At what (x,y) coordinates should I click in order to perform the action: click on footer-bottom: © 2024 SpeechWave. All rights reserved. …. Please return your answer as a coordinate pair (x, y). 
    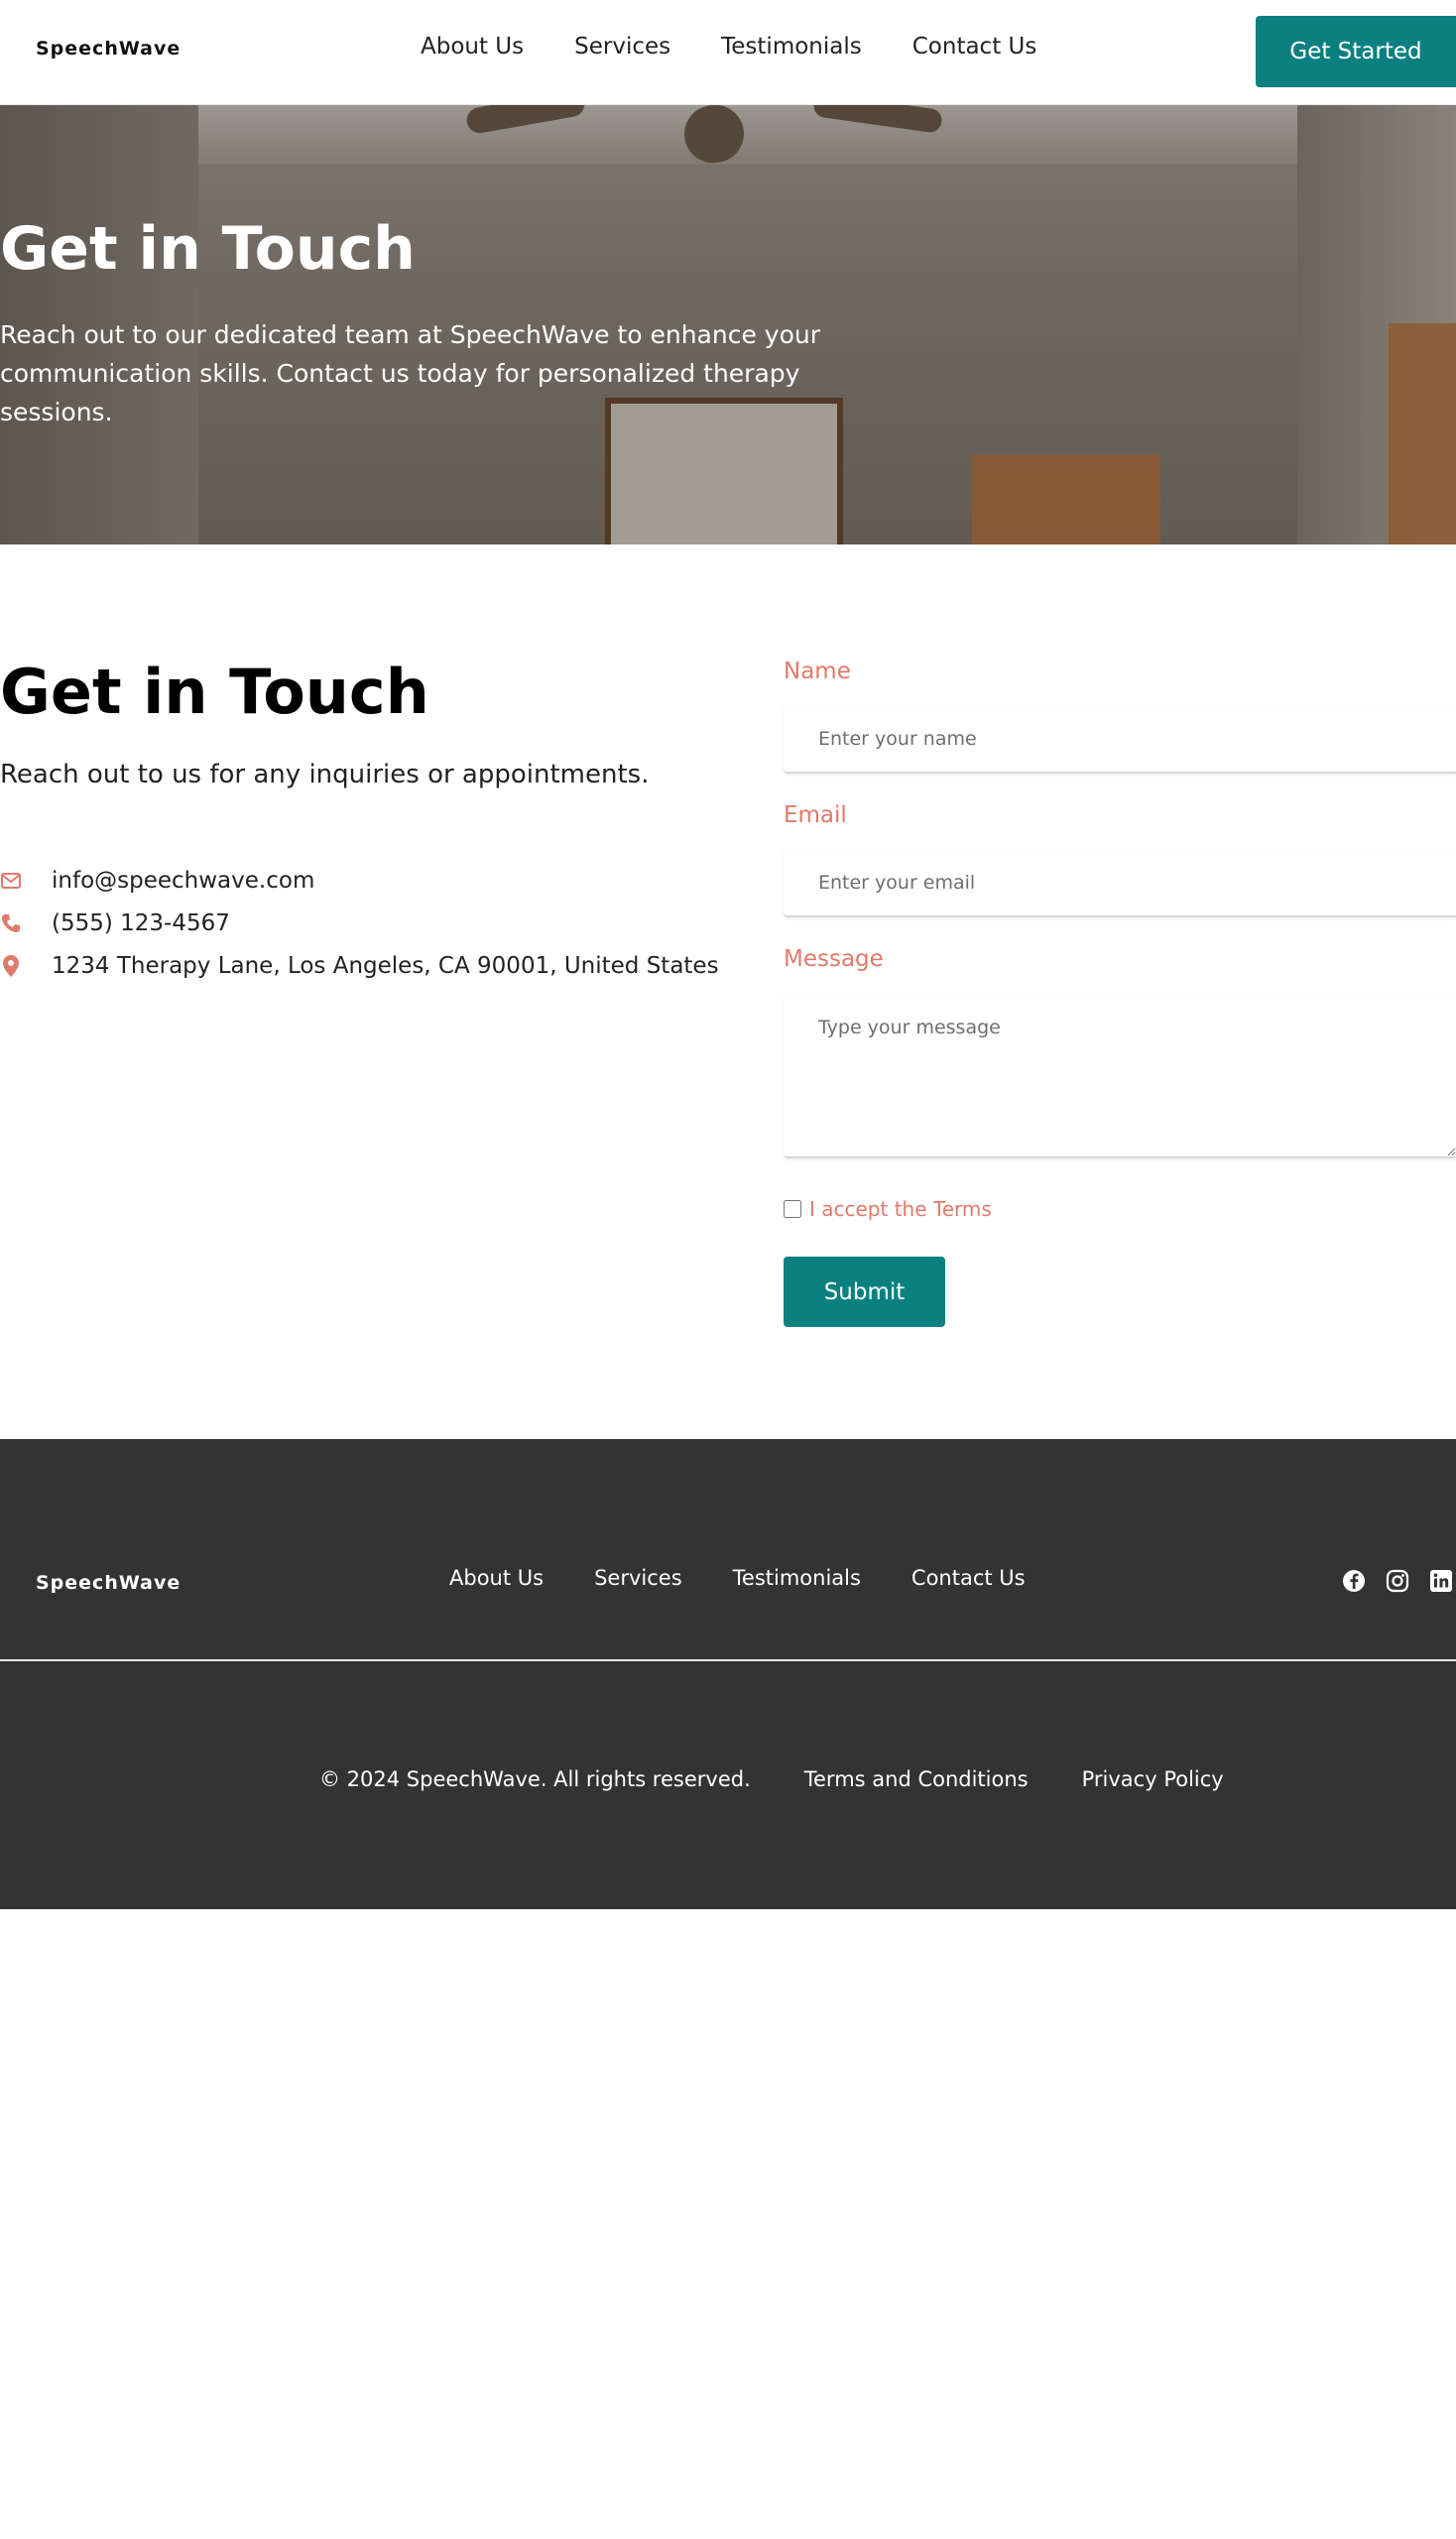
    Looking at the image, I should click on (771, 1779).